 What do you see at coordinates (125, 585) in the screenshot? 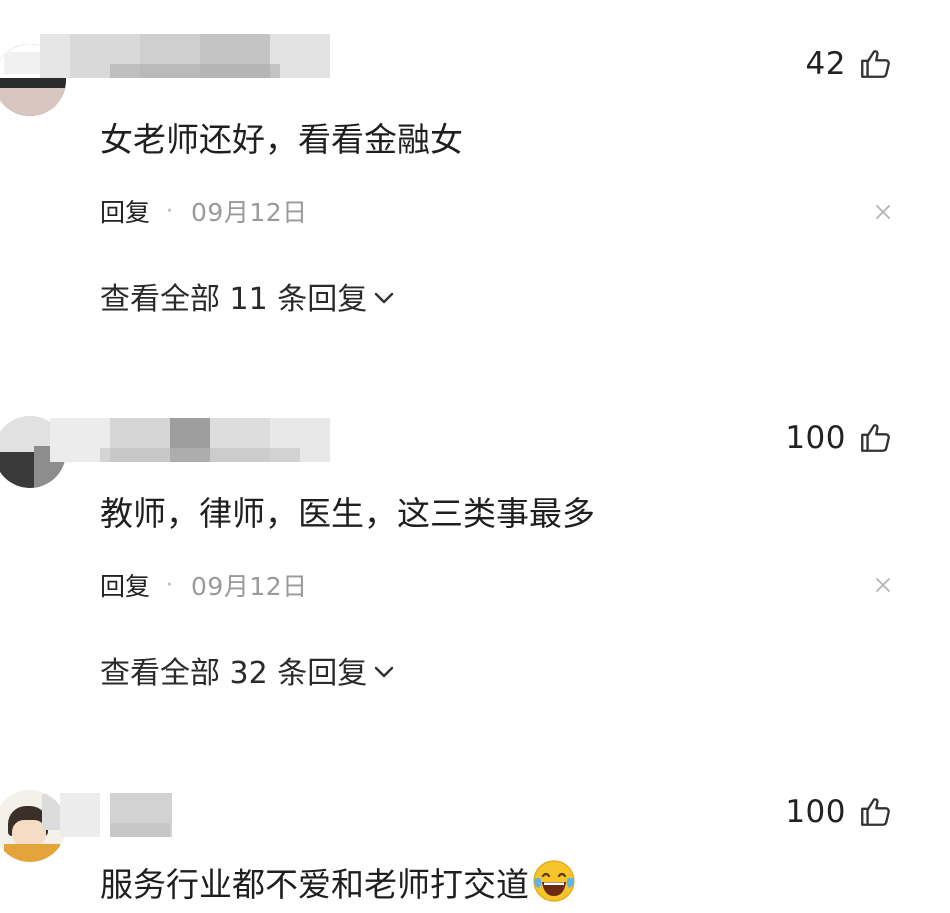
I see `reply-button: 回复` at bounding box center [125, 585].